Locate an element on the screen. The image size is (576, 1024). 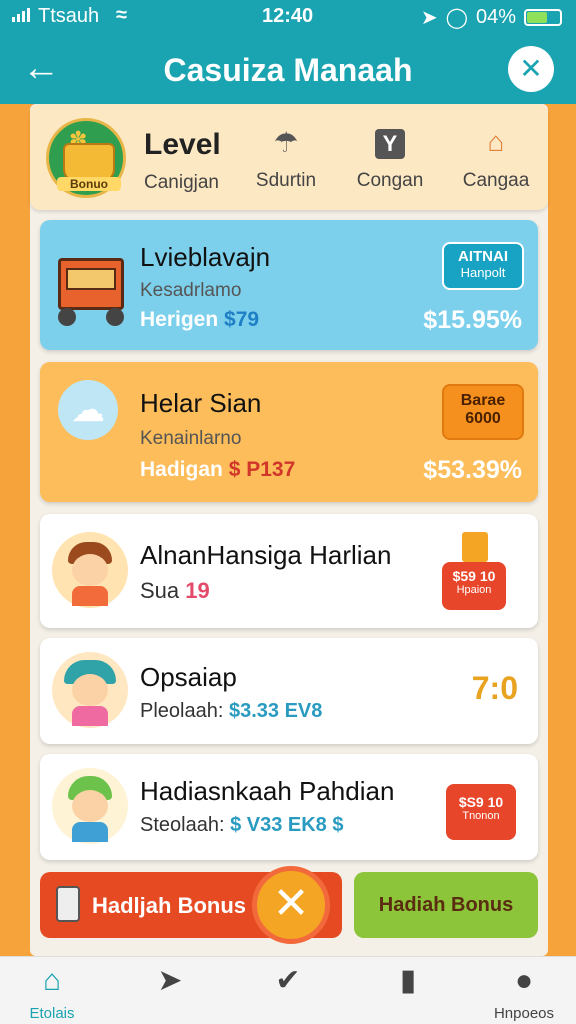
level-item-sdurtin: ☂ Sdurtin is located at coordinates (286, 159).